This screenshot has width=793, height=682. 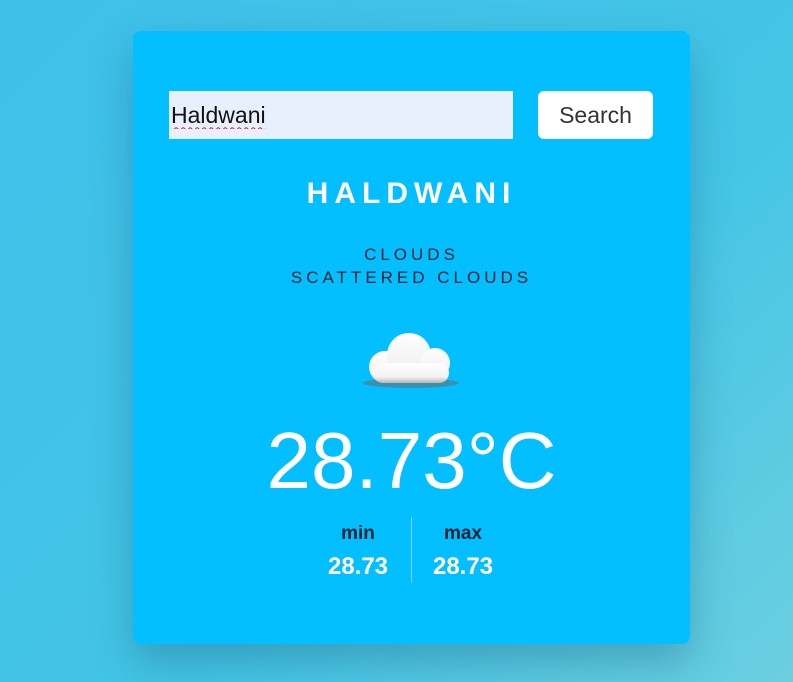 What do you see at coordinates (358, 533) in the screenshot?
I see `min-label: min` at bounding box center [358, 533].